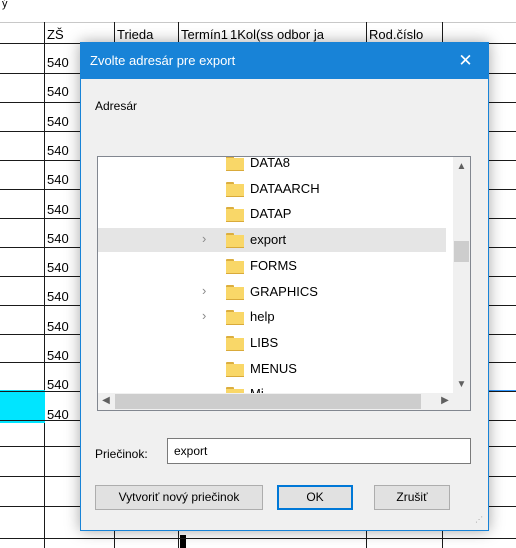  What do you see at coordinates (270, 163) in the screenshot?
I see `folder-name: DATA8` at bounding box center [270, 163].